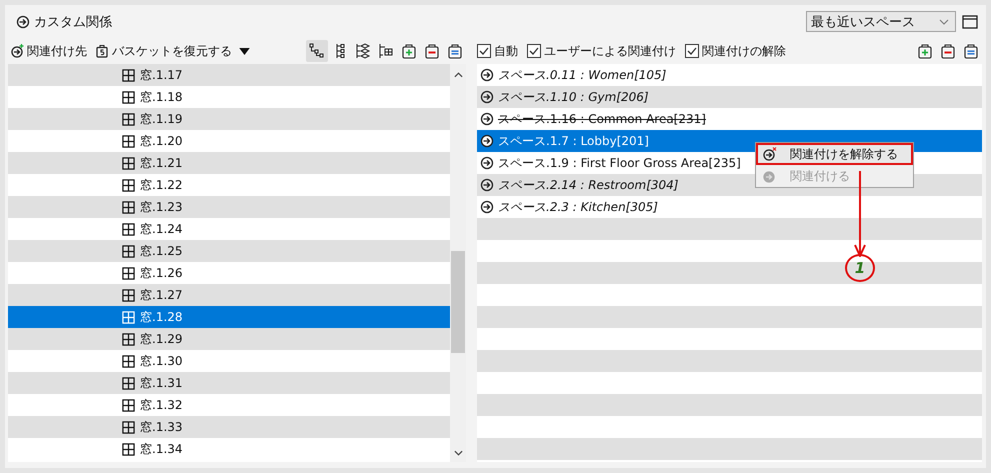 Image resolution: width=991 pixels, height=473 pixels. Describe the element at coordinates (944, 21) in the screenshot. I see `chevron-down-icon` at that location.